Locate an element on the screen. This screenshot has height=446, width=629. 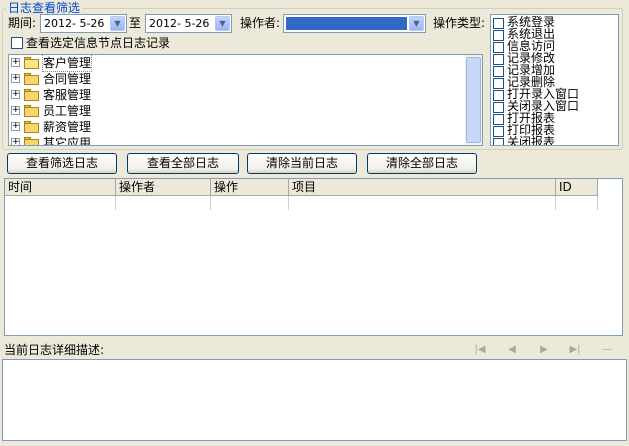
view-node-log-checkbox is located at coordinates (17, 43).